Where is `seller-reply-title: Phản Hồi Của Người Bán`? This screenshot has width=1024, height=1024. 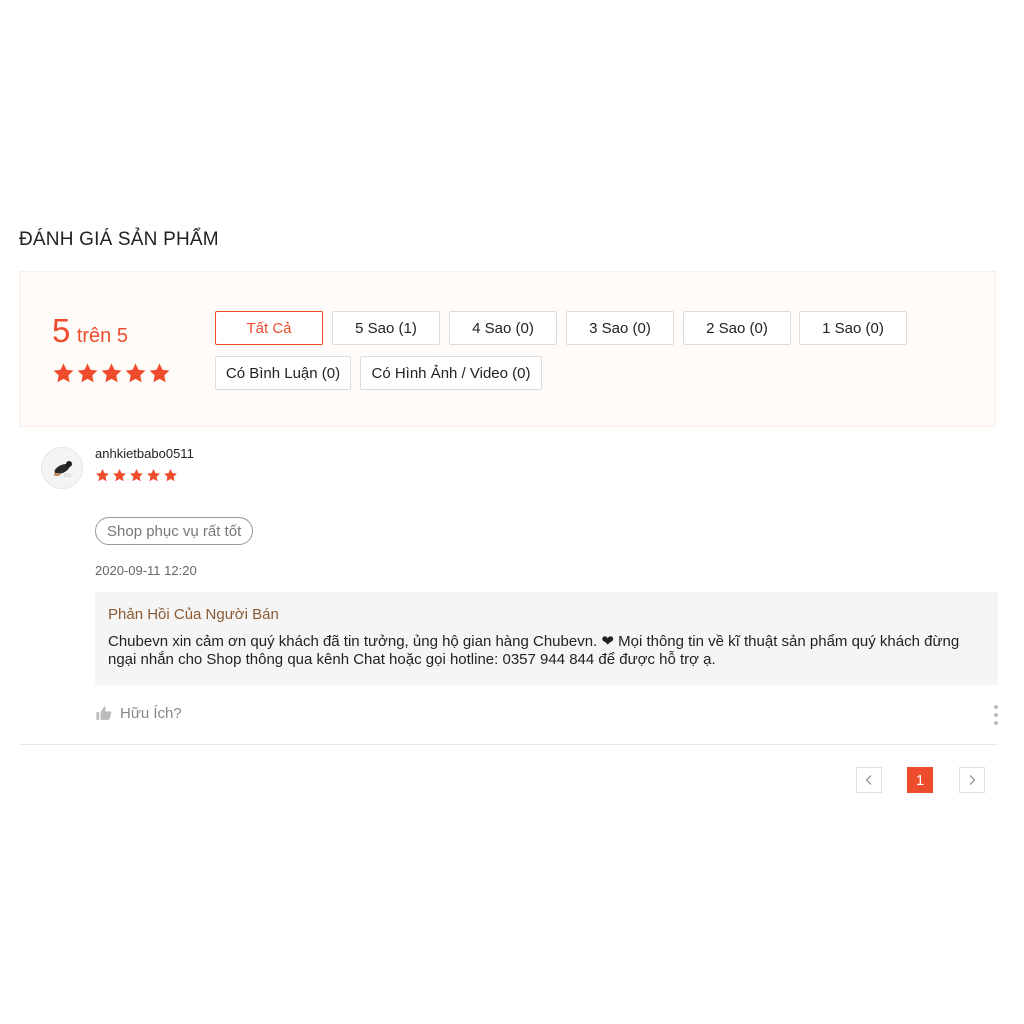 seller-reply-title: Phản Hồi Của Người Bán is located at coordinates (193, 614).